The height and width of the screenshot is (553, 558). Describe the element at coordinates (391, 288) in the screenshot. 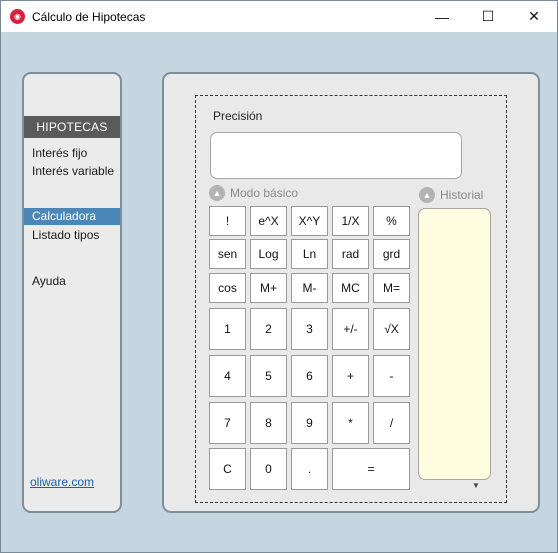

I see `key-memory-recall: M=` at that location.